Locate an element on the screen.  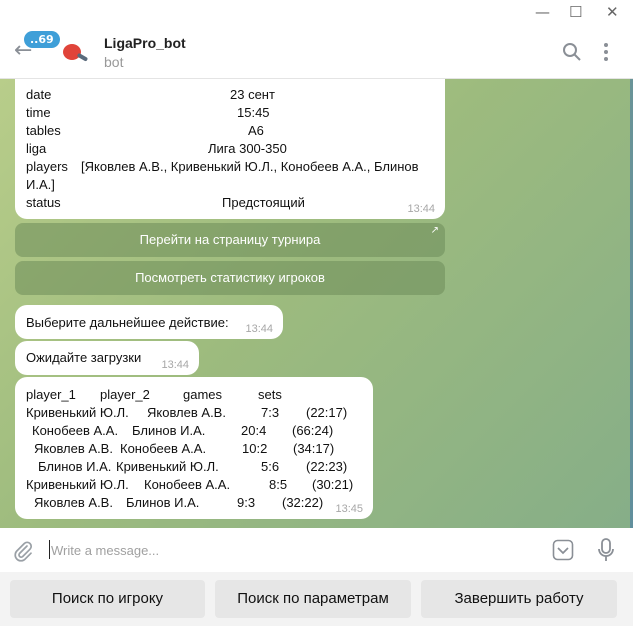
info-key: time is located at coordinates (38, 112).